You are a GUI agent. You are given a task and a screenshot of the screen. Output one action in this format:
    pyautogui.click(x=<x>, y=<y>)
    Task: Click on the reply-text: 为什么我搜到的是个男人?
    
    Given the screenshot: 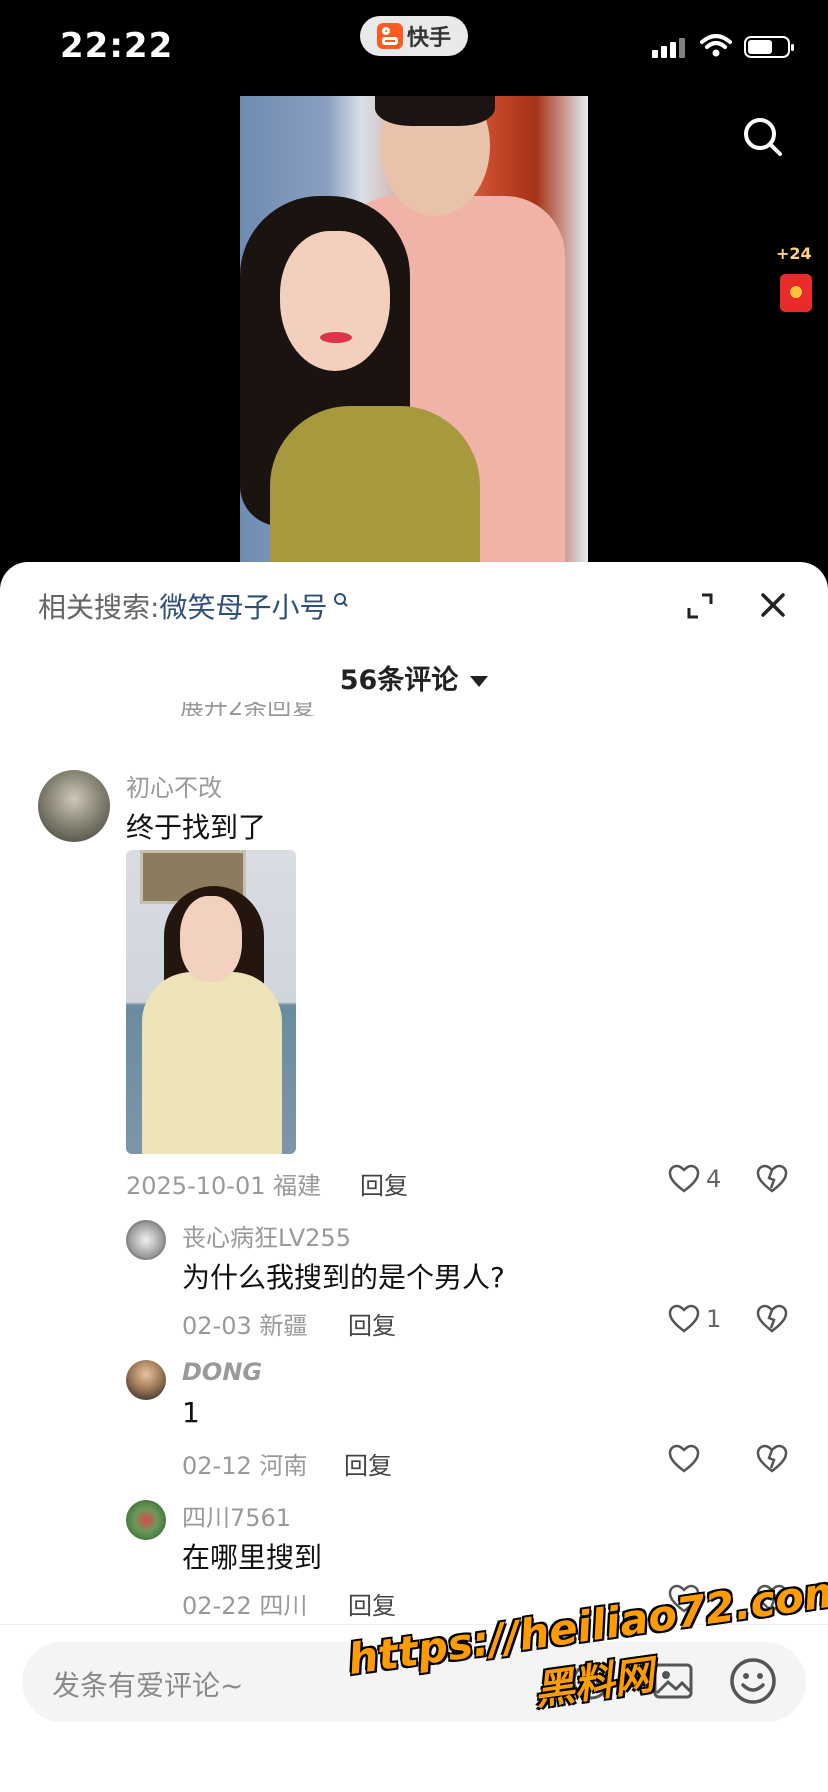 What is the action you would take?
    pyautogui.click(x=343, y=1277)
    